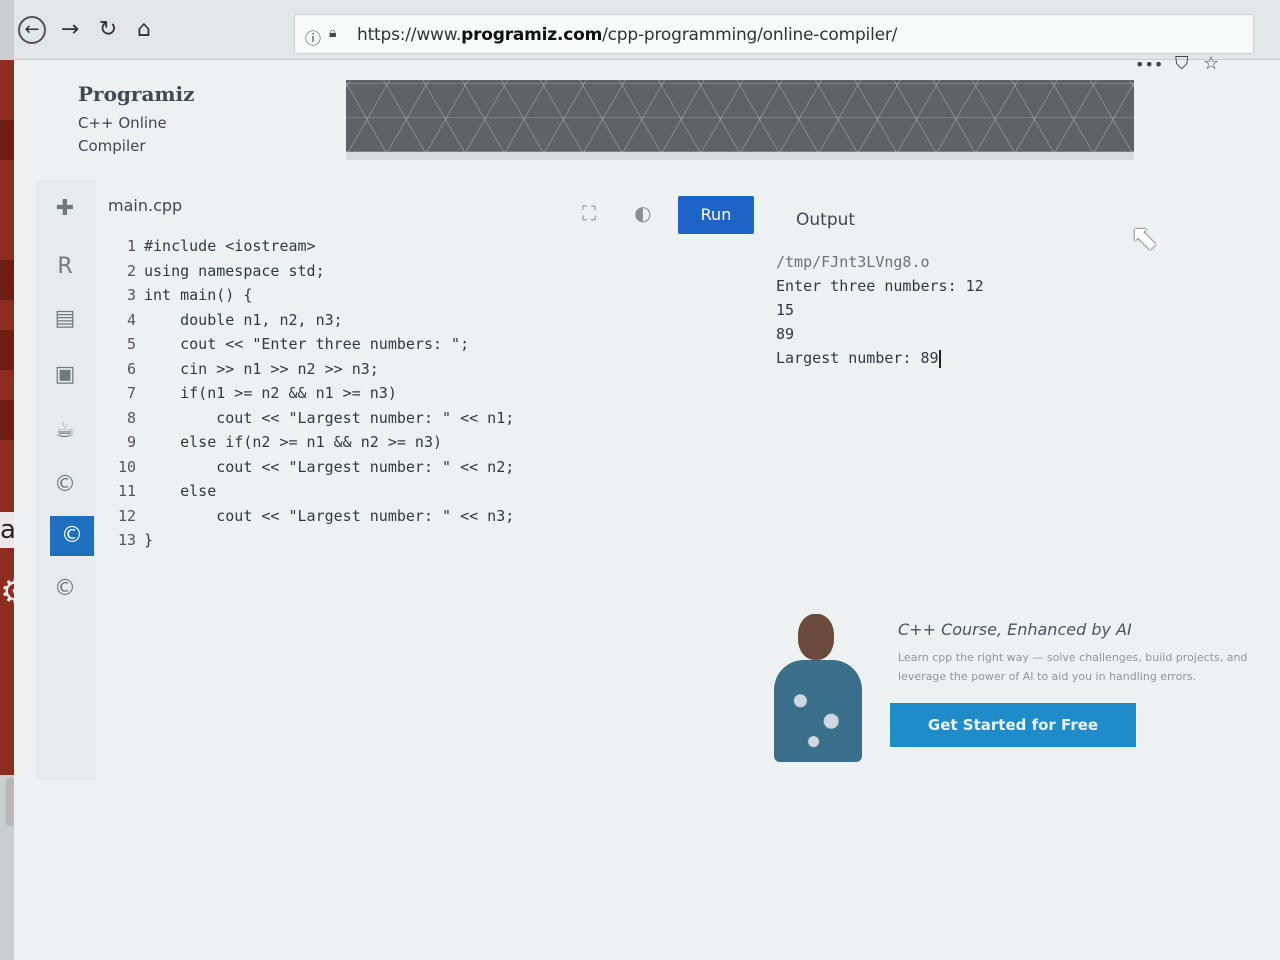 The image size is (1280, 960). What do you see at coordinates (853, 262) in the screenshot?
I see `output-line: /tmp/FJnt3LVng8.o` at bounding box center [853, 262].